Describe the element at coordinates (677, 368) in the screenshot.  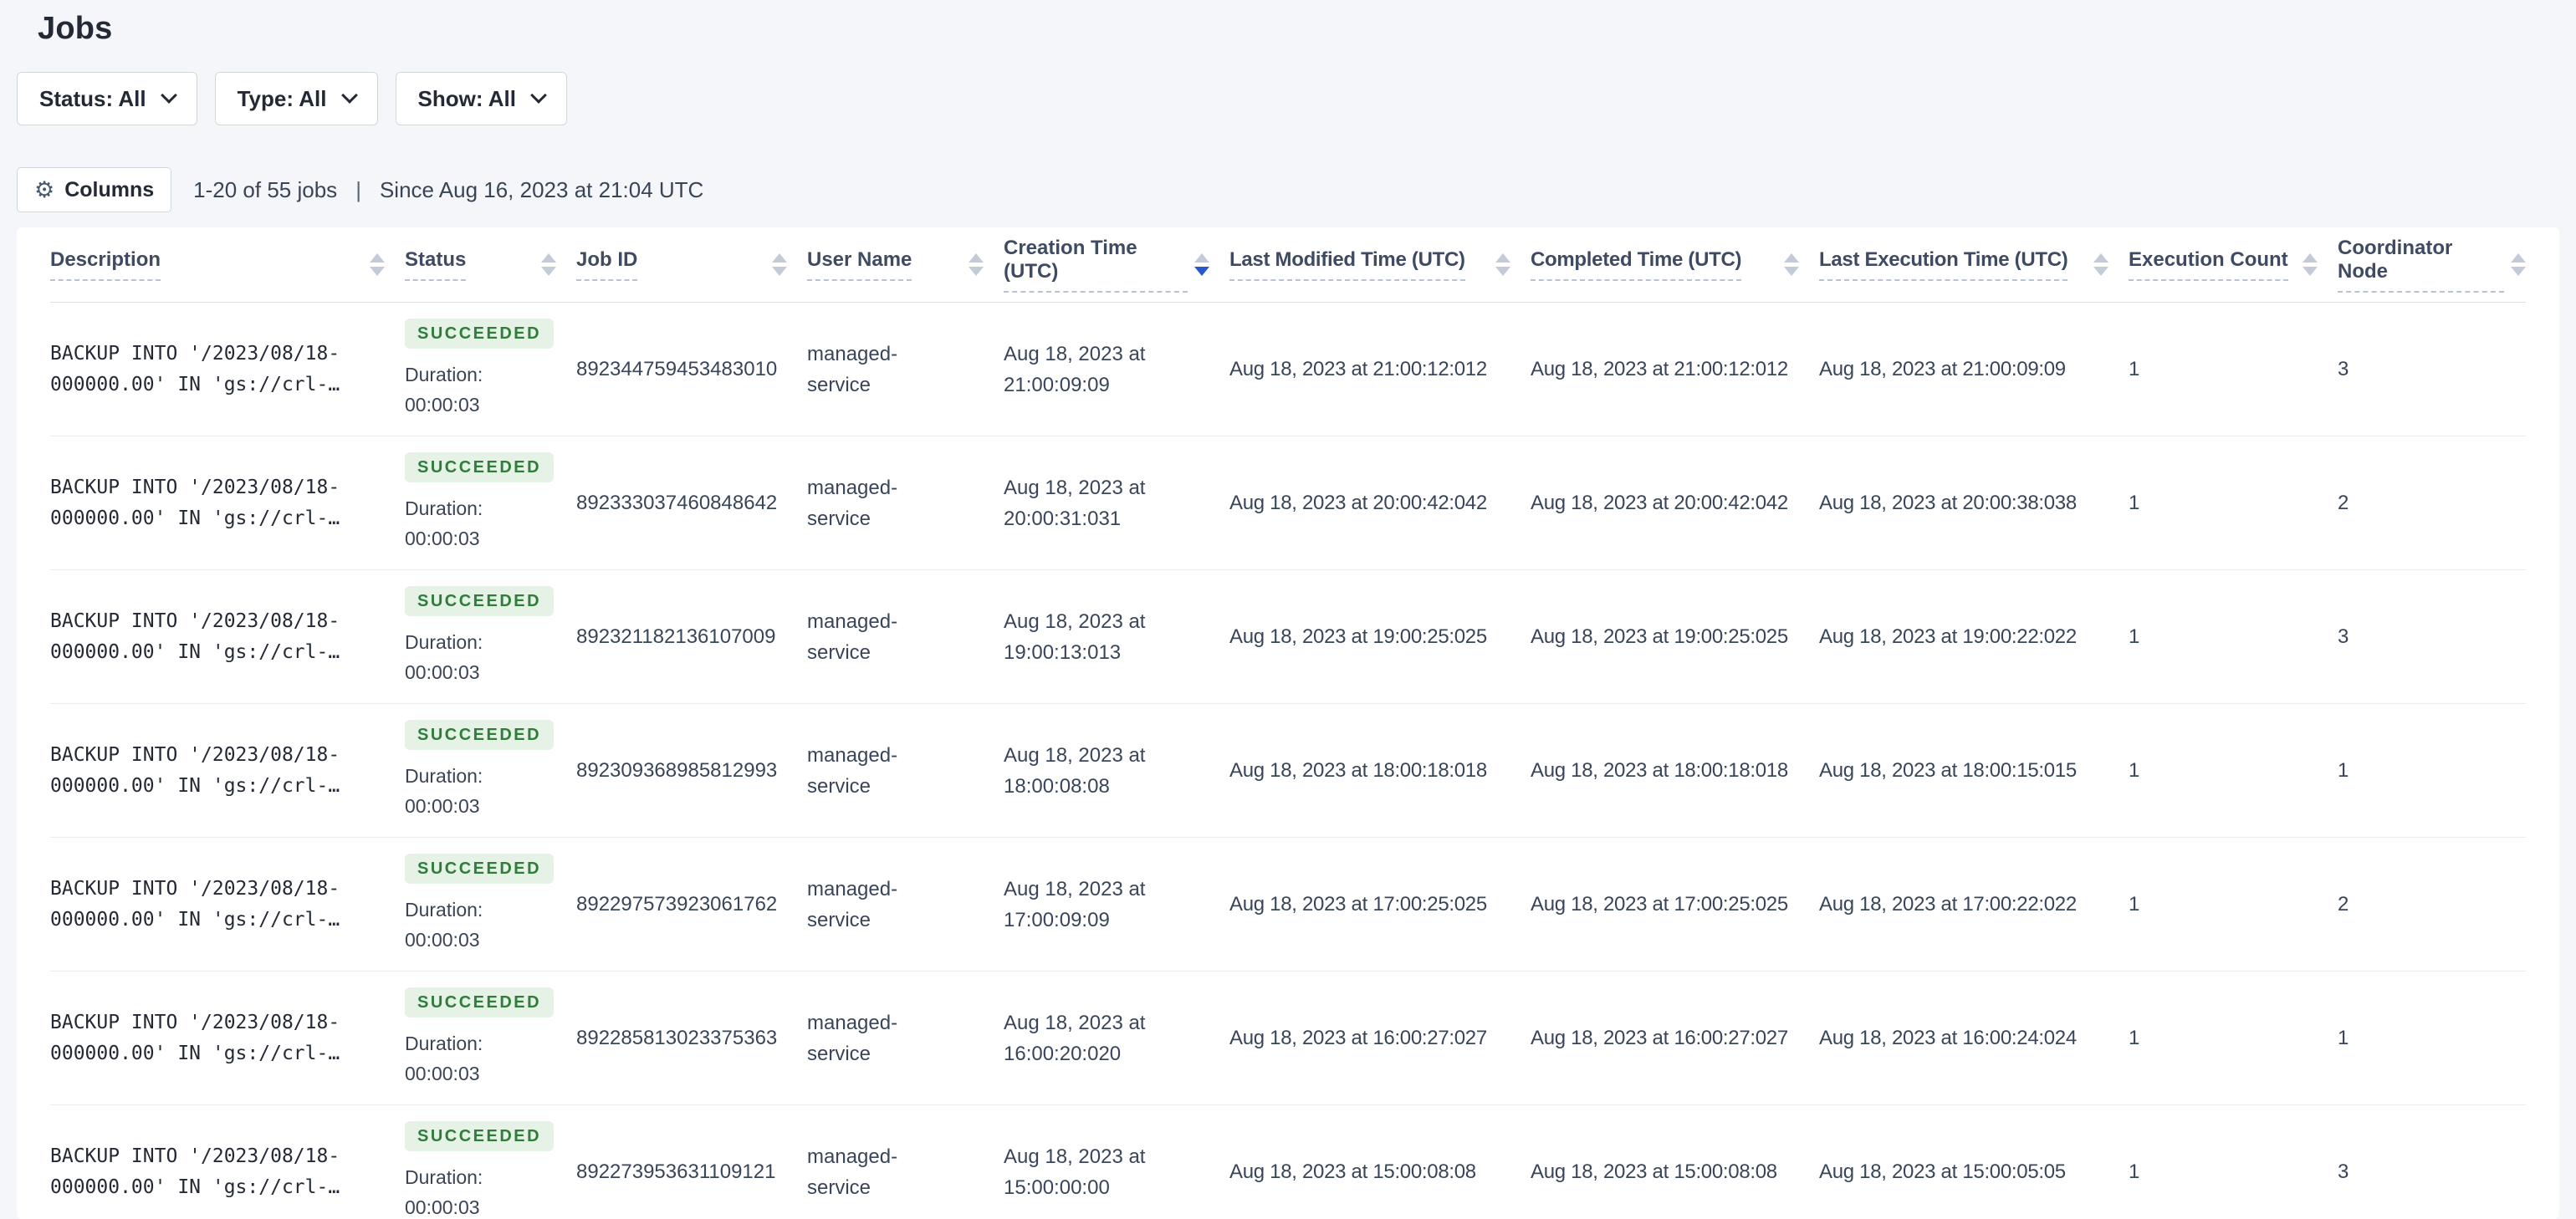
I see `job-id-cell: 892344759453483010` at that location.